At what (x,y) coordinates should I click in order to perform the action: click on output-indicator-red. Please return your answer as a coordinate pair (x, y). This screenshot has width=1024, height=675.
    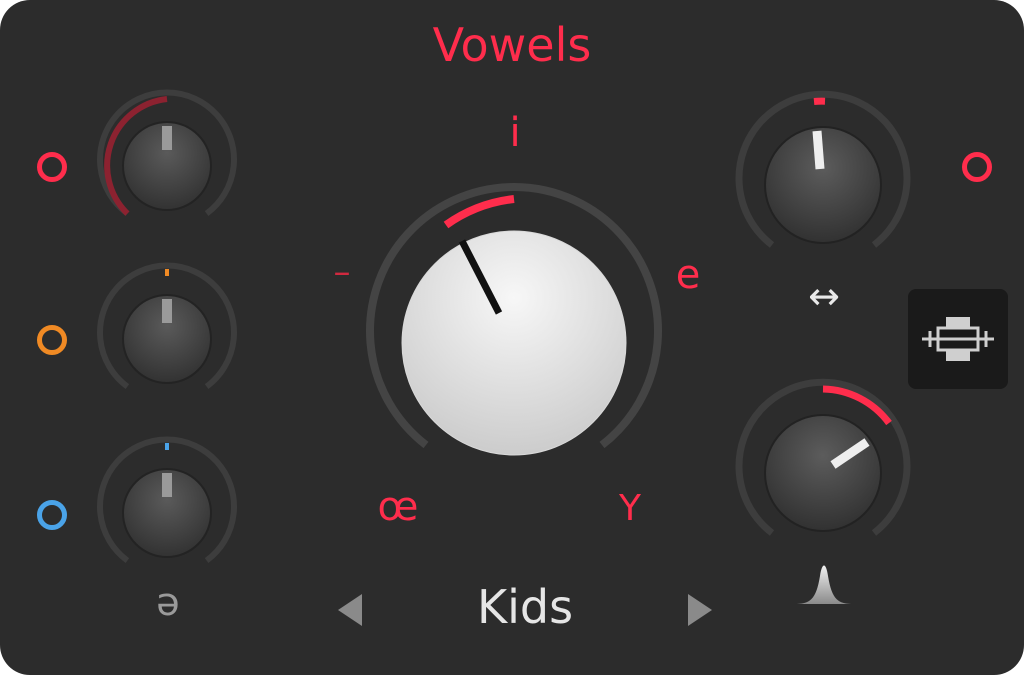
    Looking at the image, I should click on (977, 167).